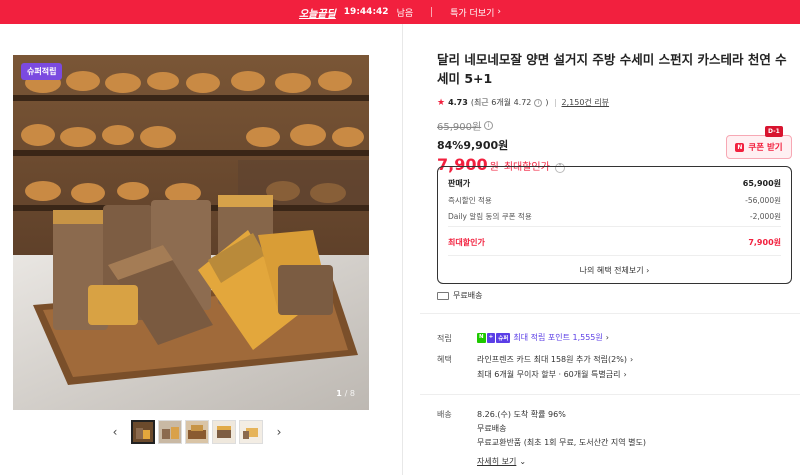 The height and width of the screenshot is (475, 800). What do you see at coordinates (561, 442) in the screenshot?
I see `return-policy: 무료교환반품 (최초 1회 무료, 도서산간 지역 별도)` at bounding box center [561, 442].